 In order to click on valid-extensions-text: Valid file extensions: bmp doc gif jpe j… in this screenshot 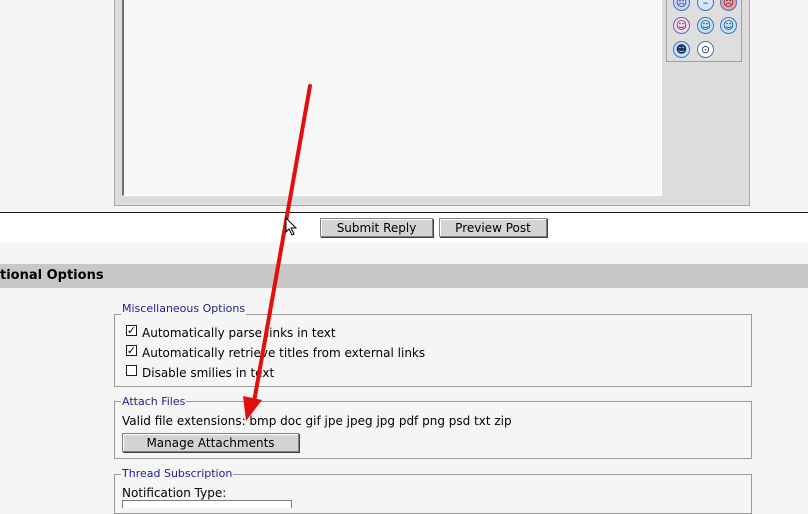, I will do `click(317, 421)`.